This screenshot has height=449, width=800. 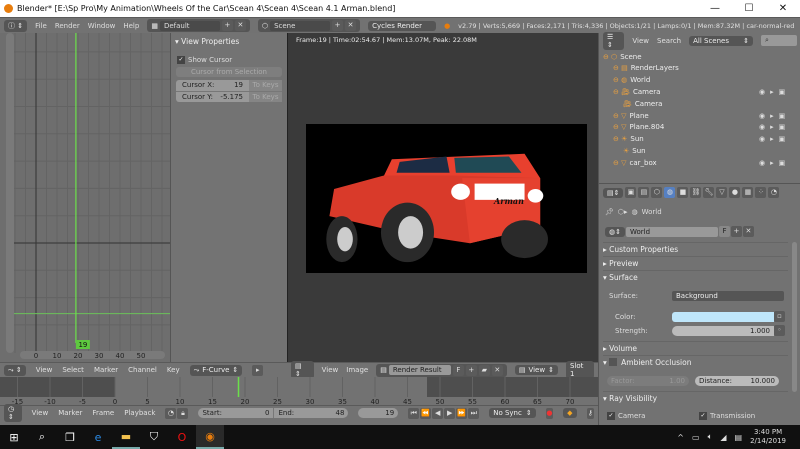 I want to click on texture-tab-icon: ▦, so click(x=748, y=192).